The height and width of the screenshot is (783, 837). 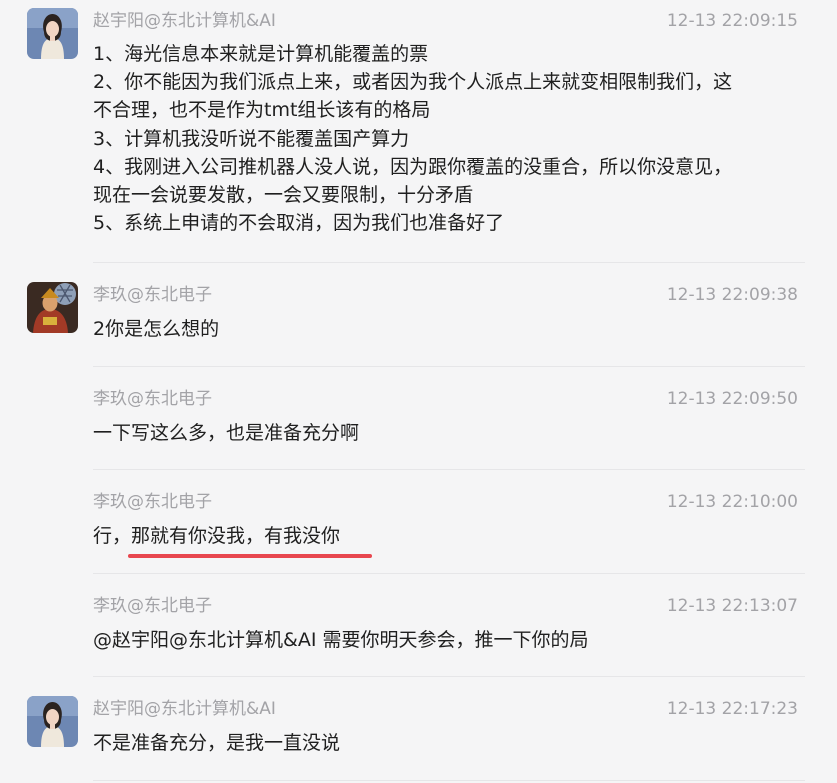 I want to click on message-timestamp: 12-13 22:17:23, so click(x=732, y=709).